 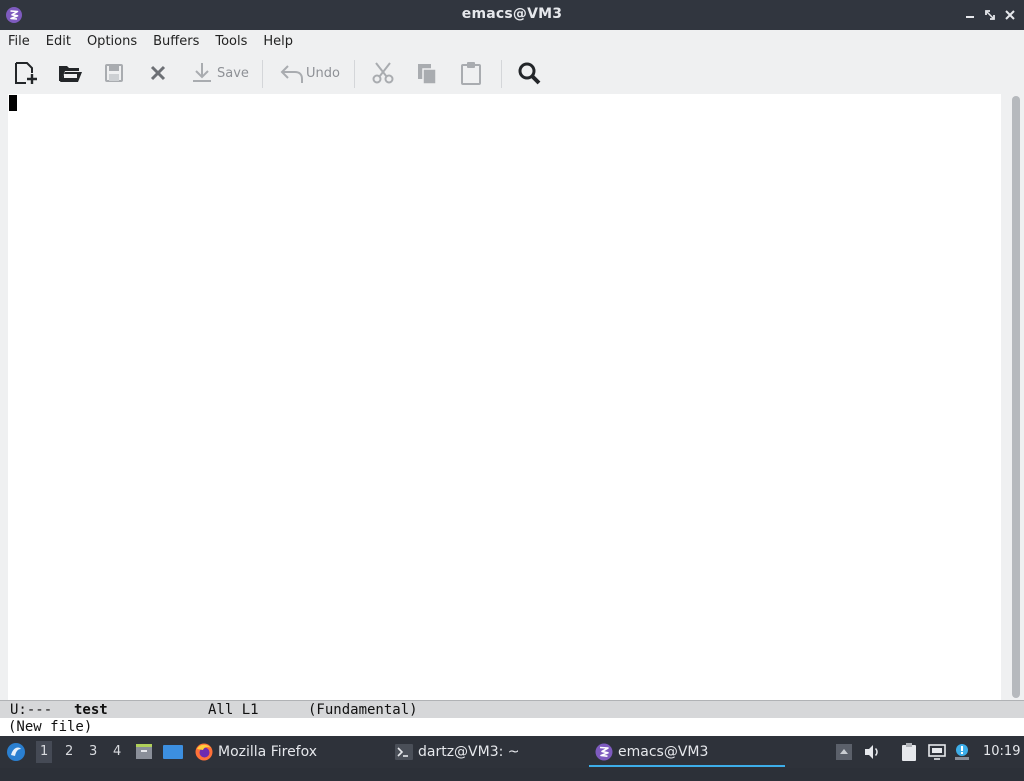 What do you see at coordinates (204, 752) in the screenshot?
I see `firefox-icon` at bounding box center [204, 752].